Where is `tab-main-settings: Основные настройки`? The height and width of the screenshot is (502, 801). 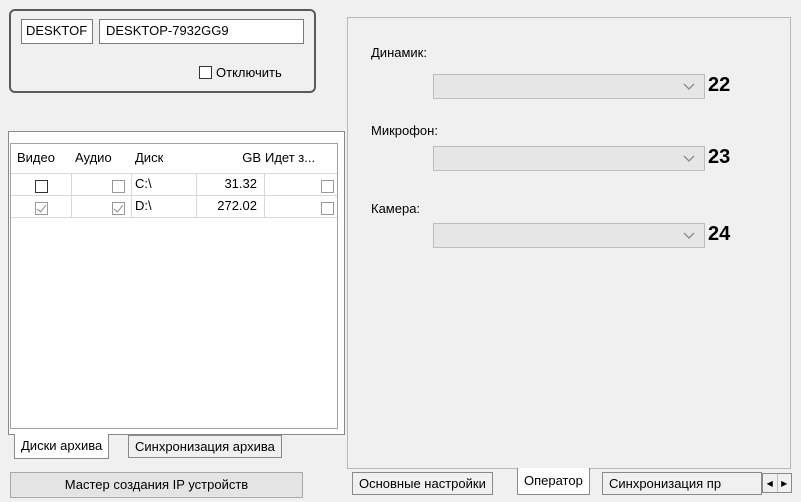 tab-main-settings: Основные настройки is located at coordinates (422, 483).